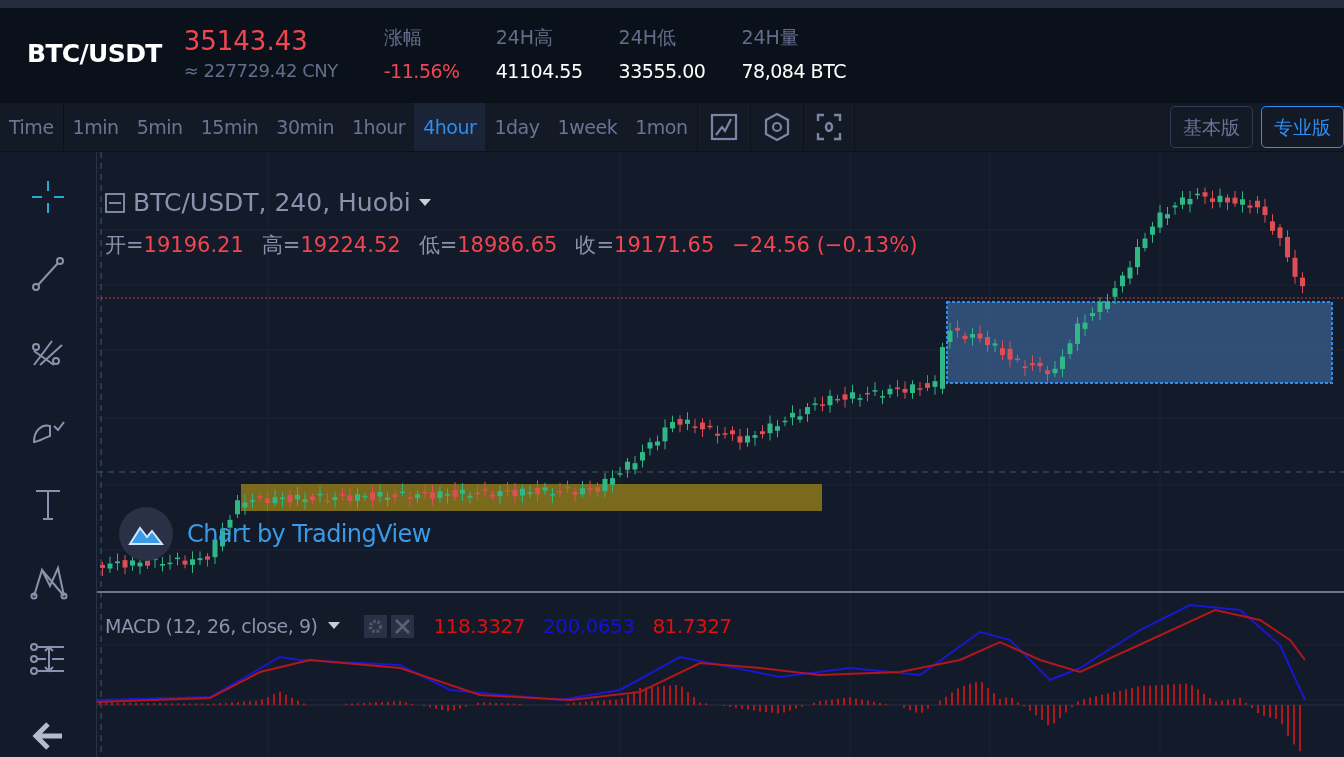 The image size is (1344, 757). What do you see at coordinates (450, 127) in the screenshot?
I see `interval-tab: 4hour` at bounding box center [450, 127].